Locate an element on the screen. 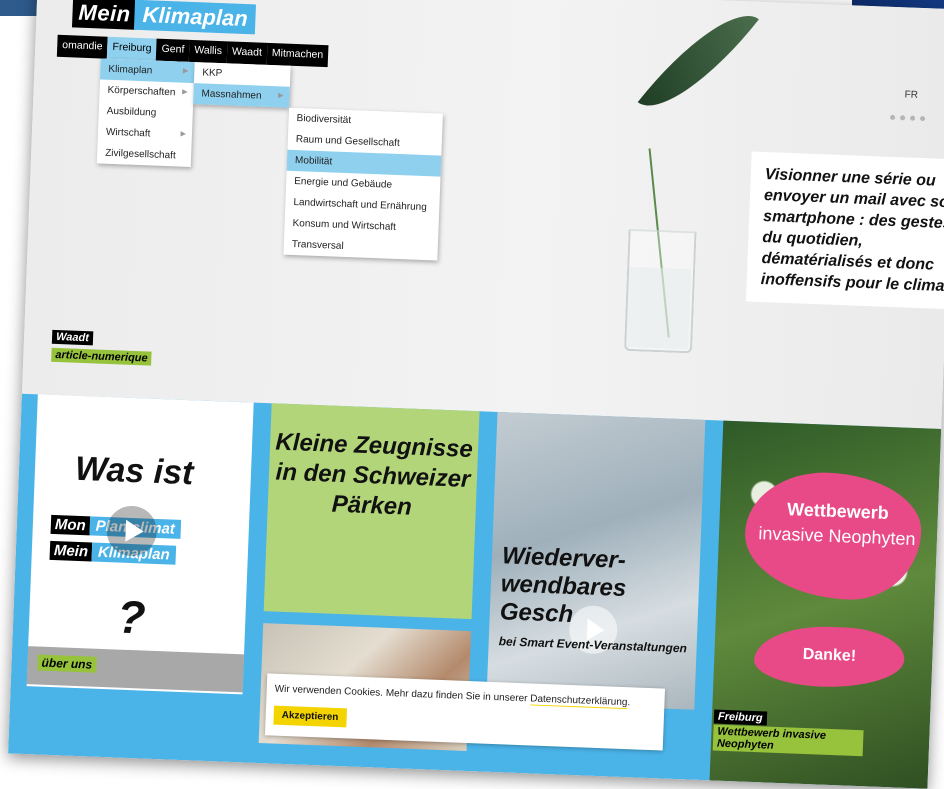 The image size is (944, 789). about-link: über uns is located at coordinates (67, 663).